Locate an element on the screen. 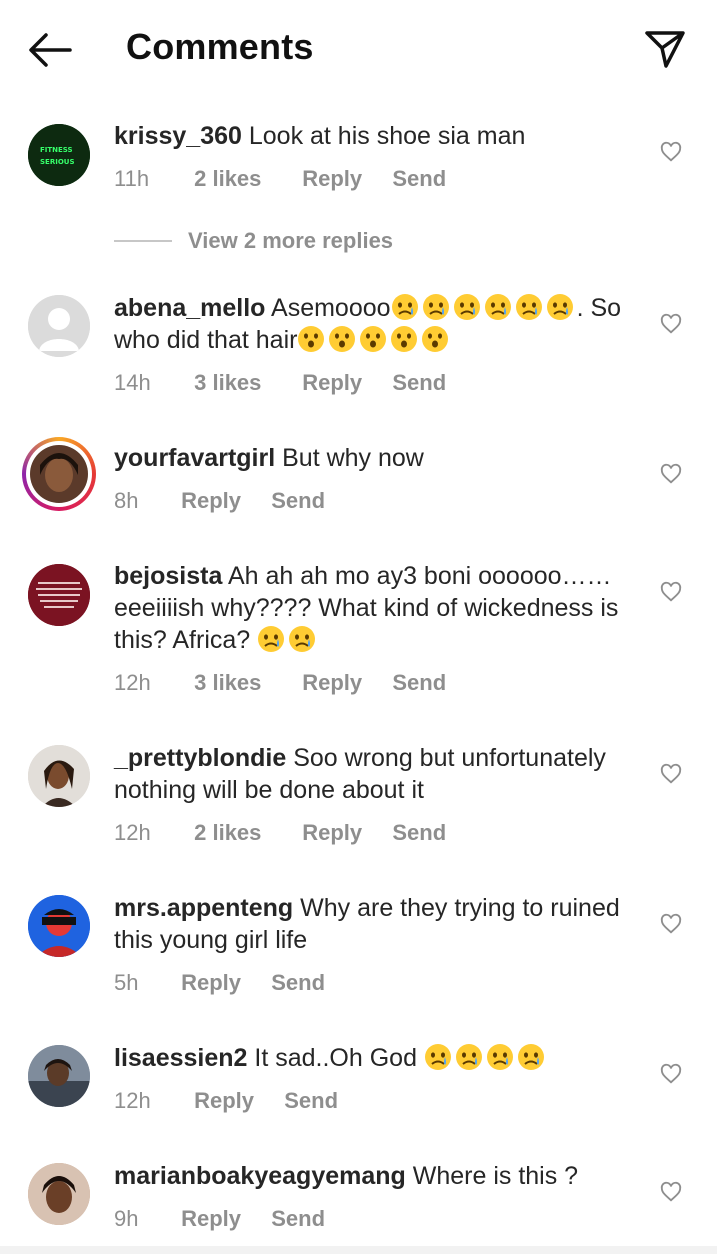 The height and width of the screenshot is (1254, 717). comment-username: abena_mello is located at coordinates (189, 308).